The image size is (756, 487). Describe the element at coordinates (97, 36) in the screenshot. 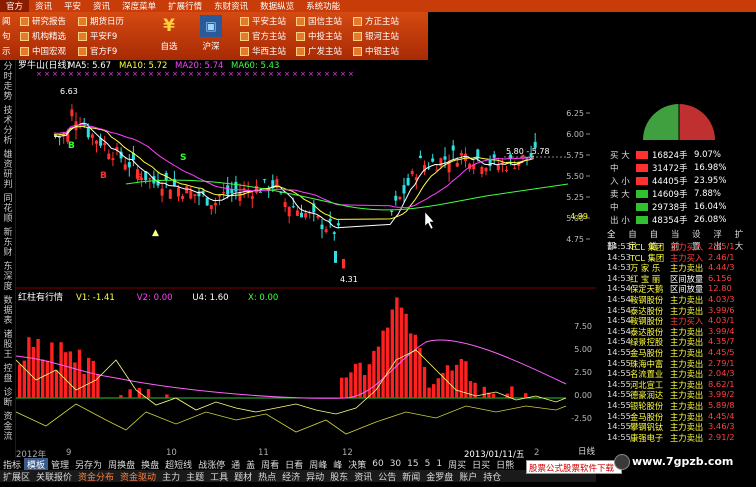

I see `toolbar-link-1-1: 平安F9` at that location.